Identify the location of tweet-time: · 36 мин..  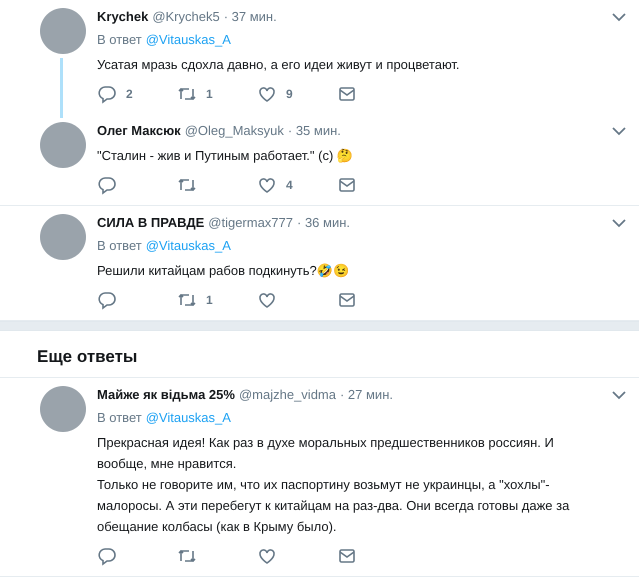
(323, 223).